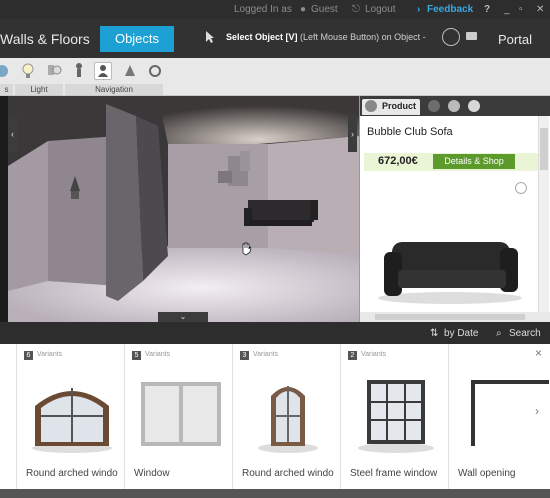  I want to click on light-icon, so click(454, 106).